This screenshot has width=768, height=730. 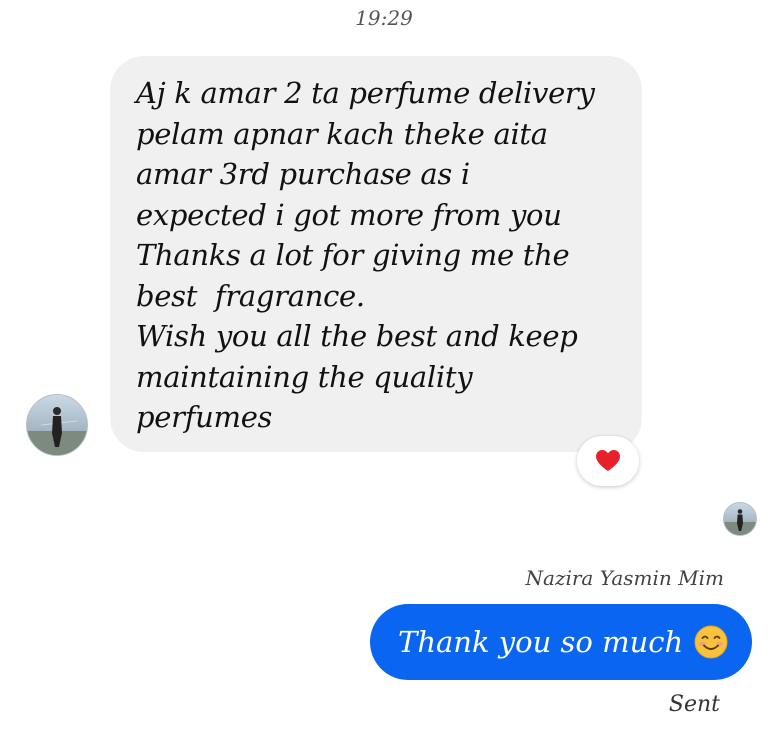 I want to click on message-line: pelam apnar kach theke aita, so click(x=342, y=133).